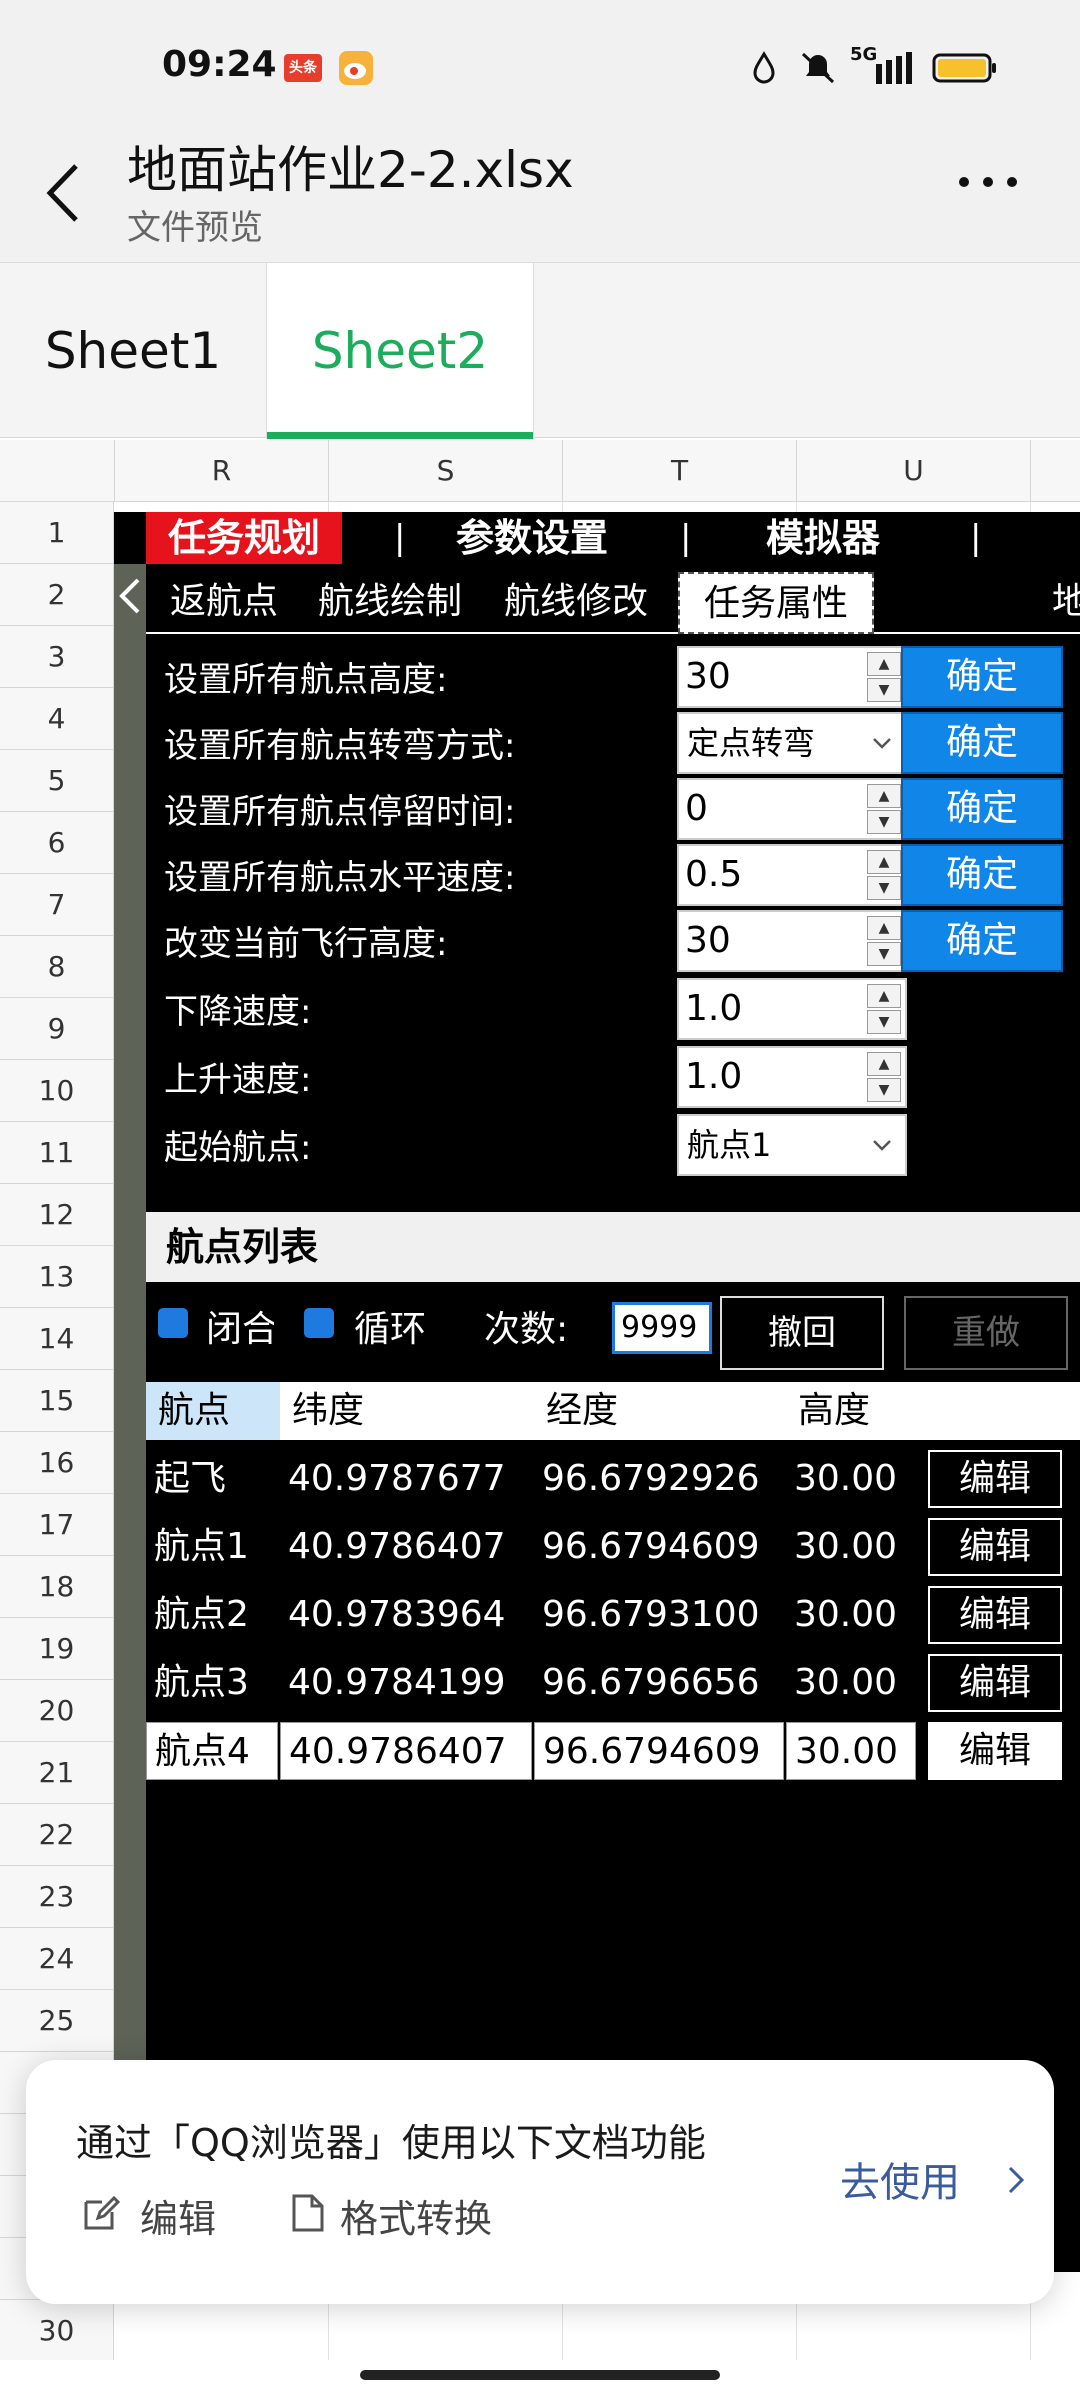  What do you see at coordinates (802, 1333) in the screenshot?
I see `undo-button: 撤回` at bounding box center [802, 1333].